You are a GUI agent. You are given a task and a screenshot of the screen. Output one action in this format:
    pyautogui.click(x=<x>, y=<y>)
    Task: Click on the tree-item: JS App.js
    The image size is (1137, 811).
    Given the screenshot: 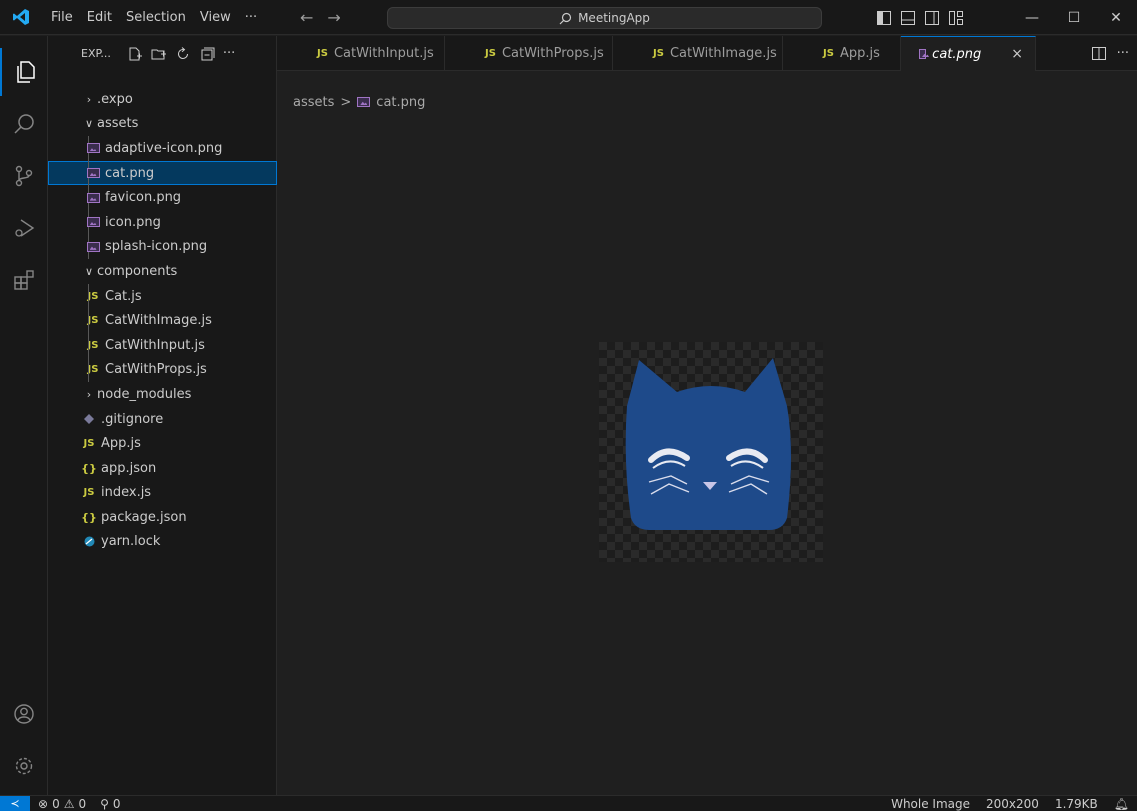 What is the action you would take?
    pyautogui.click(x=162, y=443)
    